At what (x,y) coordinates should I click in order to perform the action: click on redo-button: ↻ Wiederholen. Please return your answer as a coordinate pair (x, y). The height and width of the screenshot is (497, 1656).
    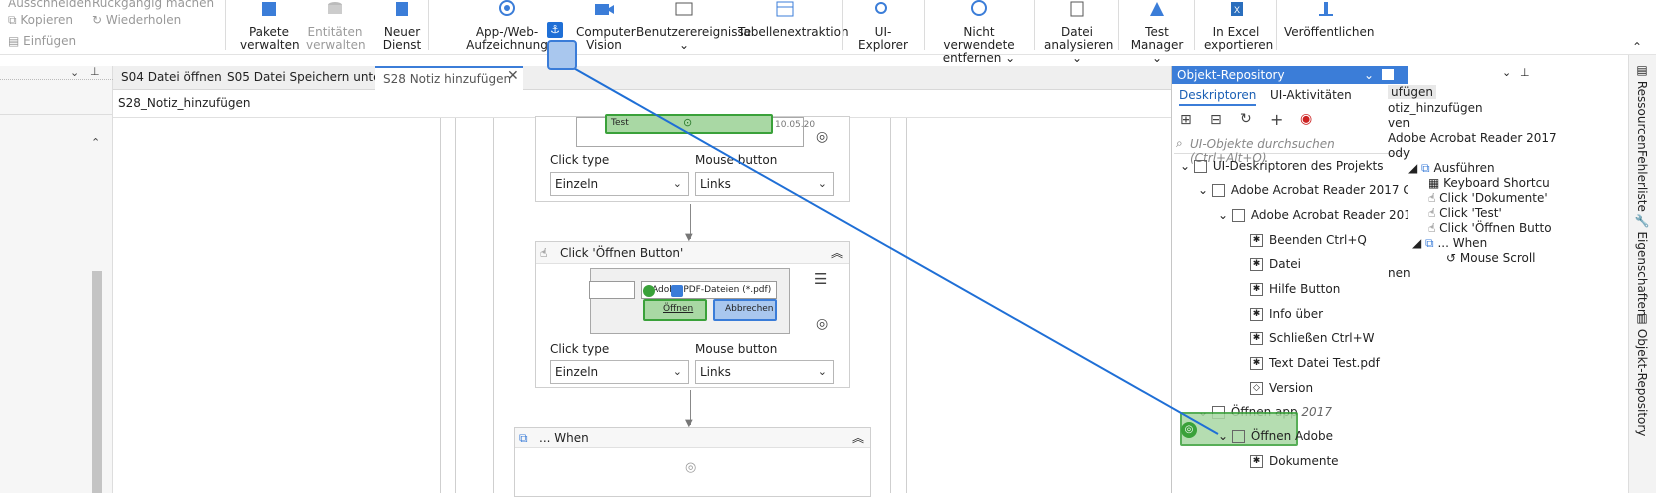
    Looking at the image, I should click on (136, 20).